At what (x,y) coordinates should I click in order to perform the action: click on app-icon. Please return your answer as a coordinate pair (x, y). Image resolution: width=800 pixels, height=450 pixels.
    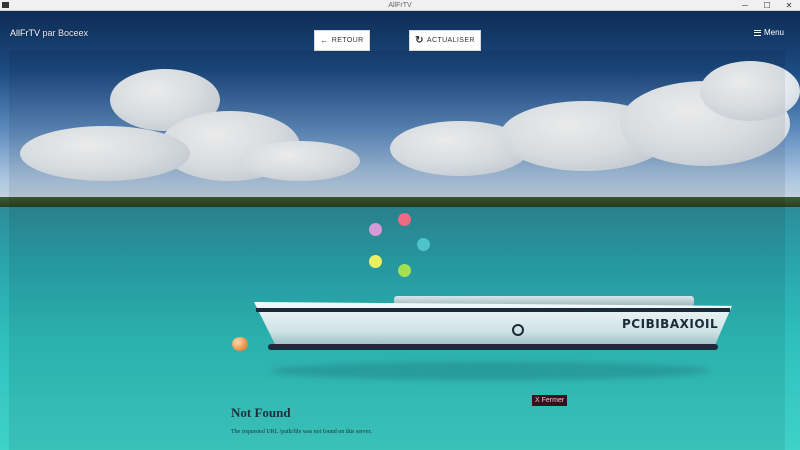
    Looking at the image, I should click on (5, 5).